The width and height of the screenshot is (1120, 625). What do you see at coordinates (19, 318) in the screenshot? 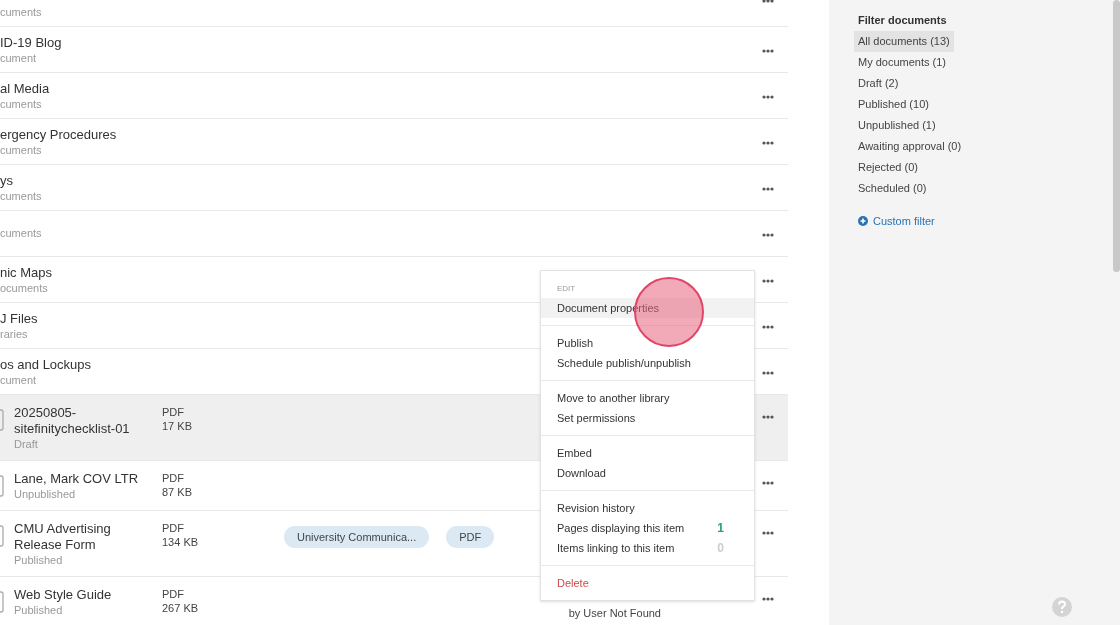
I see `folder-title: J Files` at bounding box center [19, 318].